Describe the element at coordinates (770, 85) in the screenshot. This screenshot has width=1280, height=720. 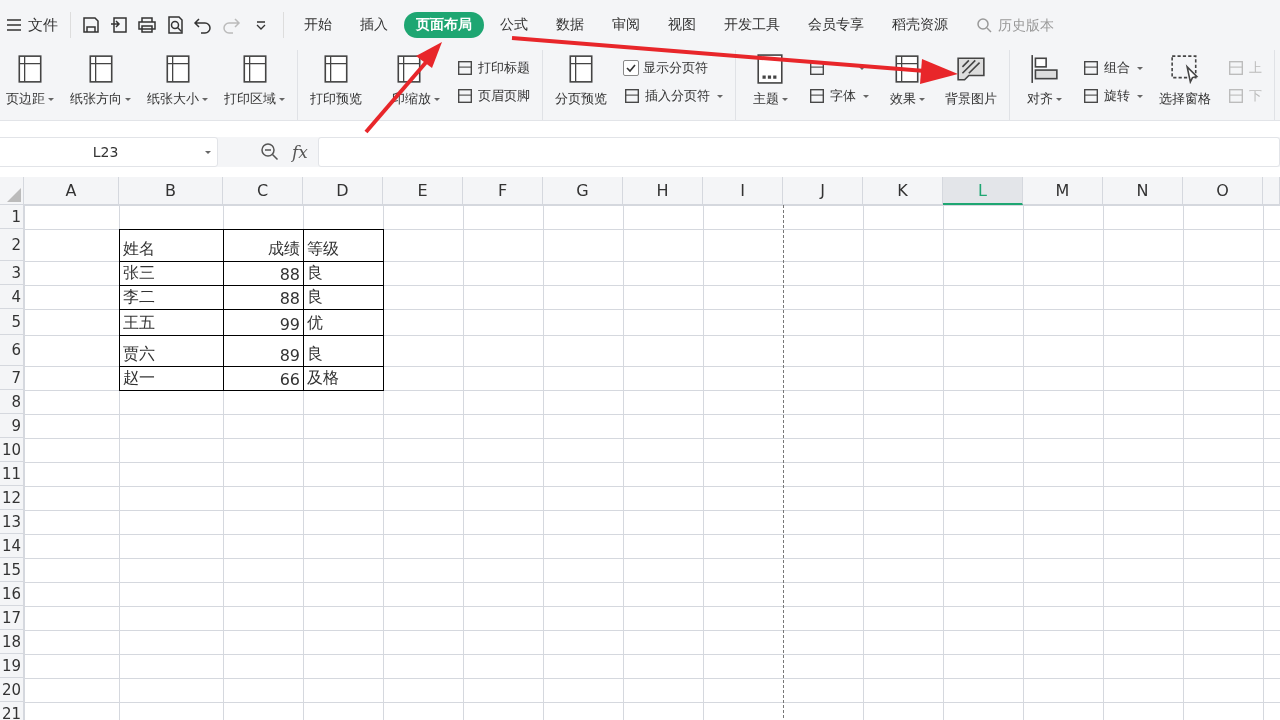
I see `ribbon-button: 主题` at that location.